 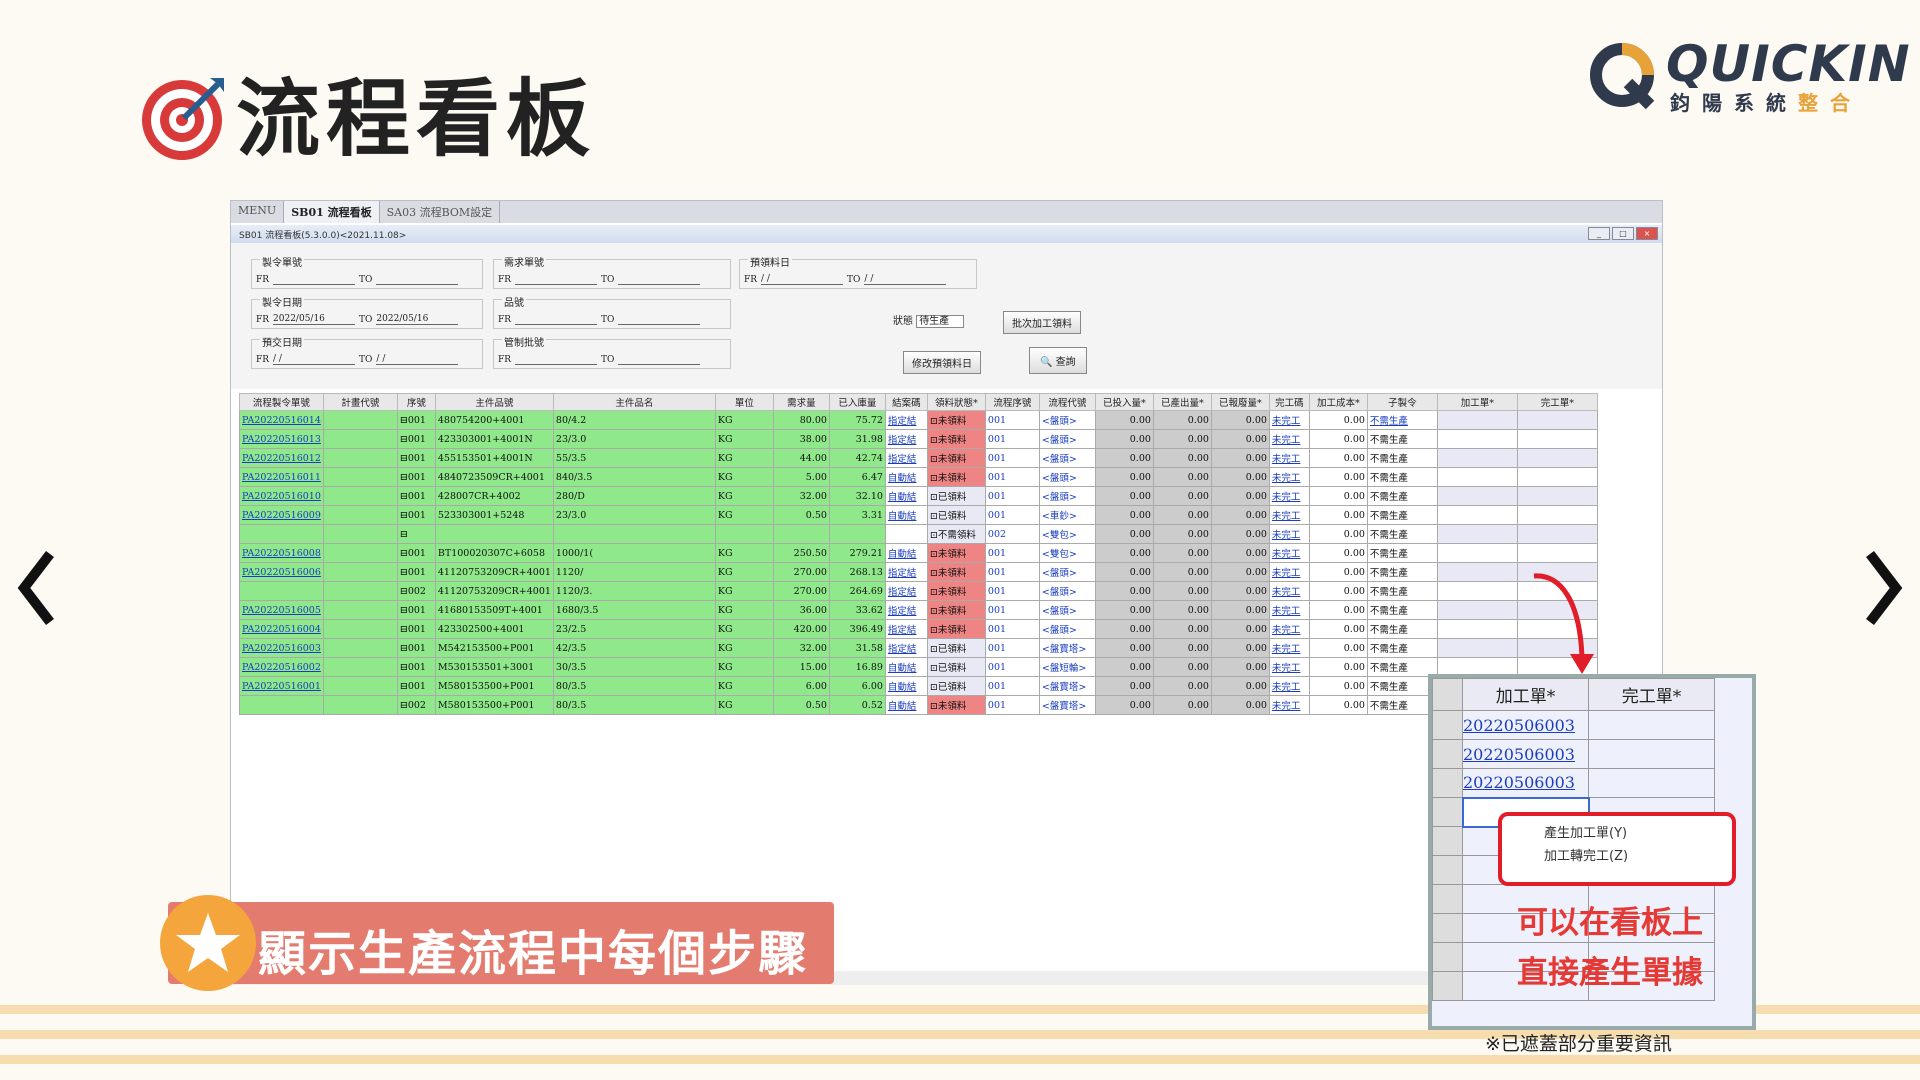 I want to click on maximize-icon: □, so click(x=1623, y=233).